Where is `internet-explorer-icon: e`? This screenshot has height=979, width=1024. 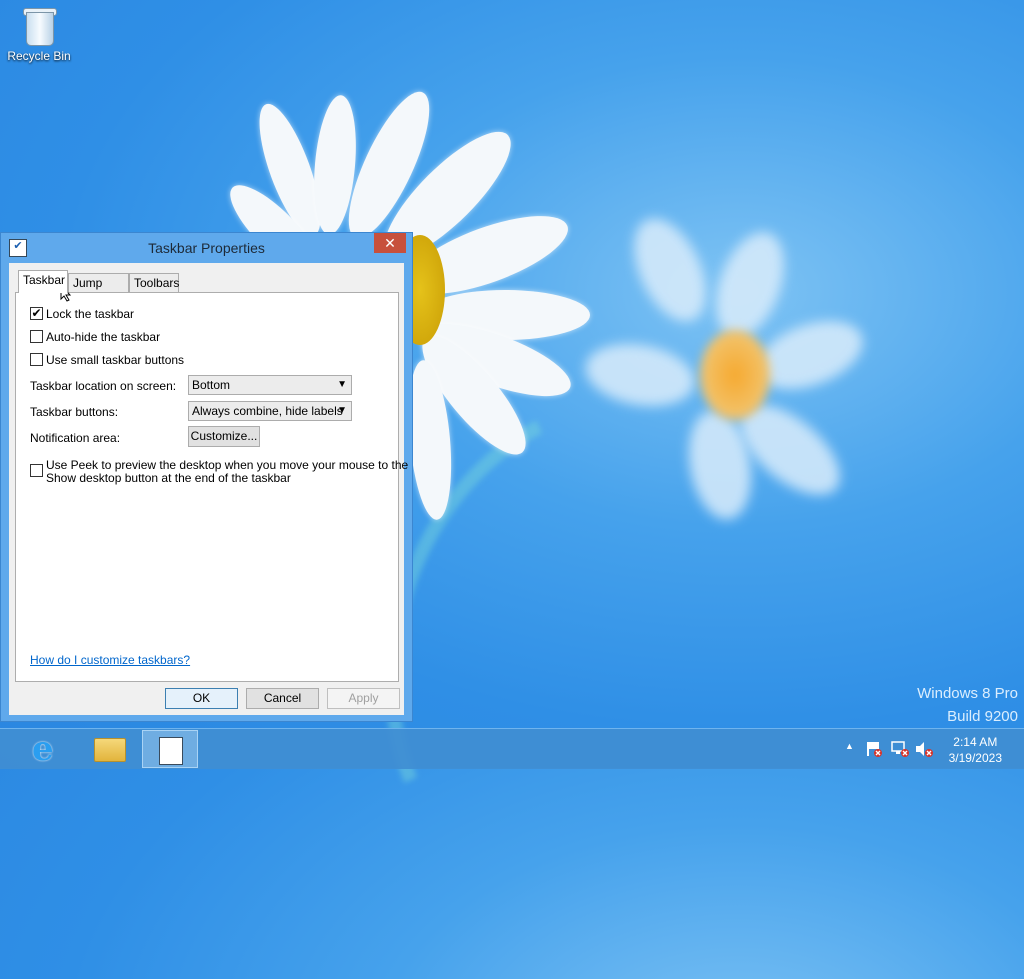
internet-explorer-icon: e is located at coordinates (43, 749).